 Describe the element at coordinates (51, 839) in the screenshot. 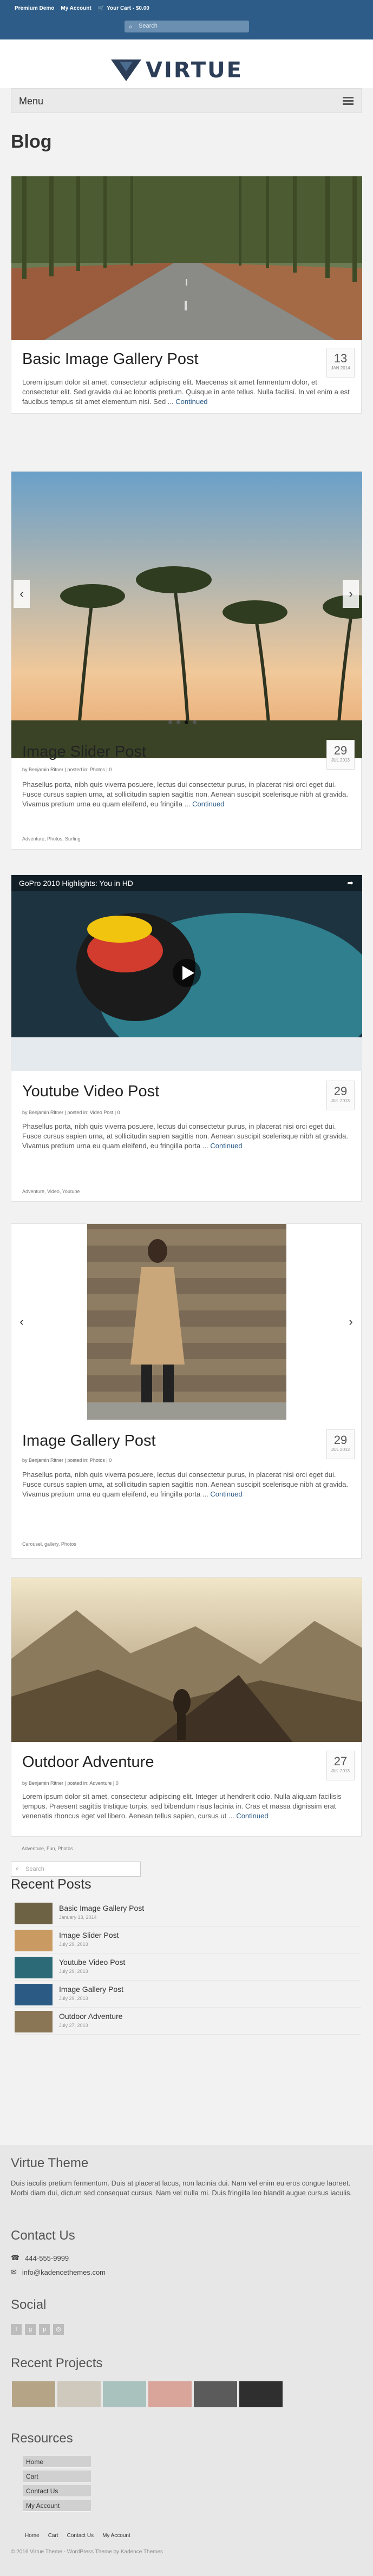

I see `post-tags: Adventure, Photos, Surfing` at that location.